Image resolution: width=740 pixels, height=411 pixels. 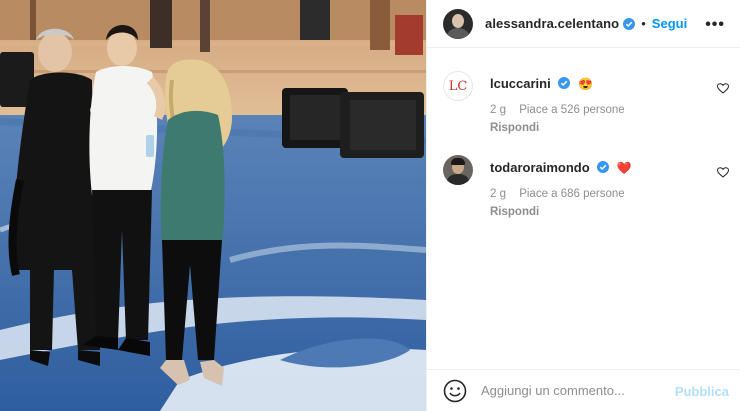 I want to click on commenter-username: lcuccarini, so click(x=520, y=83).